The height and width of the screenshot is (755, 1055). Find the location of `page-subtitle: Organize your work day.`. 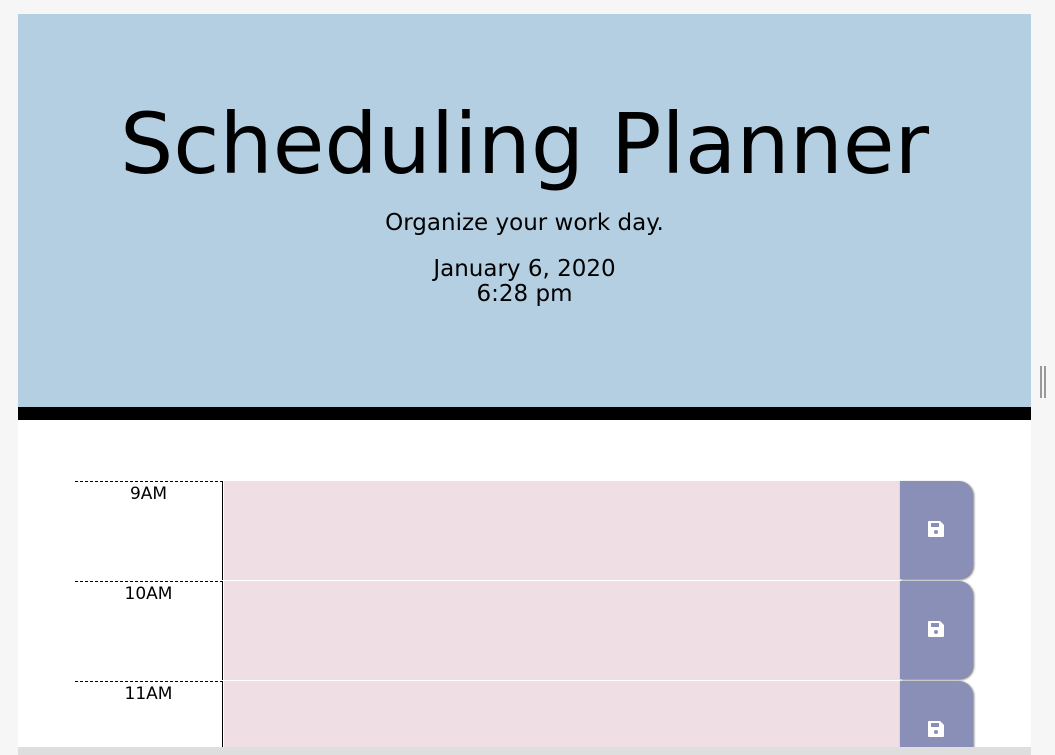

page-subtitle: Organize your work day. is located at coordinates (524, 223).